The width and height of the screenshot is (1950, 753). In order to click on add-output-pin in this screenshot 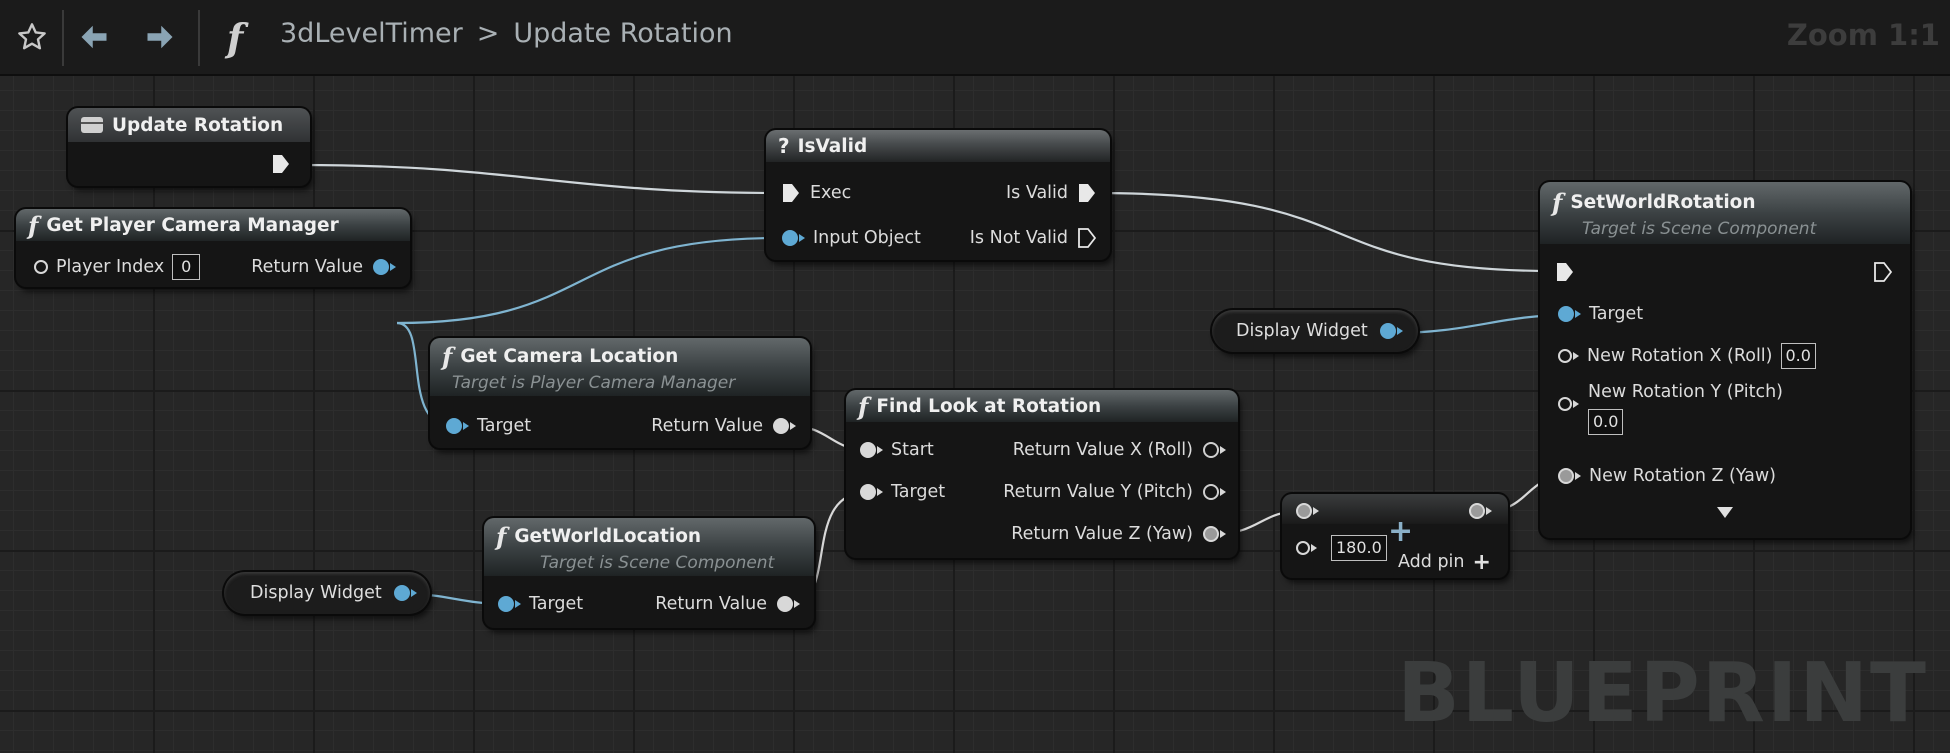, I will do `click(1480, 511)`.